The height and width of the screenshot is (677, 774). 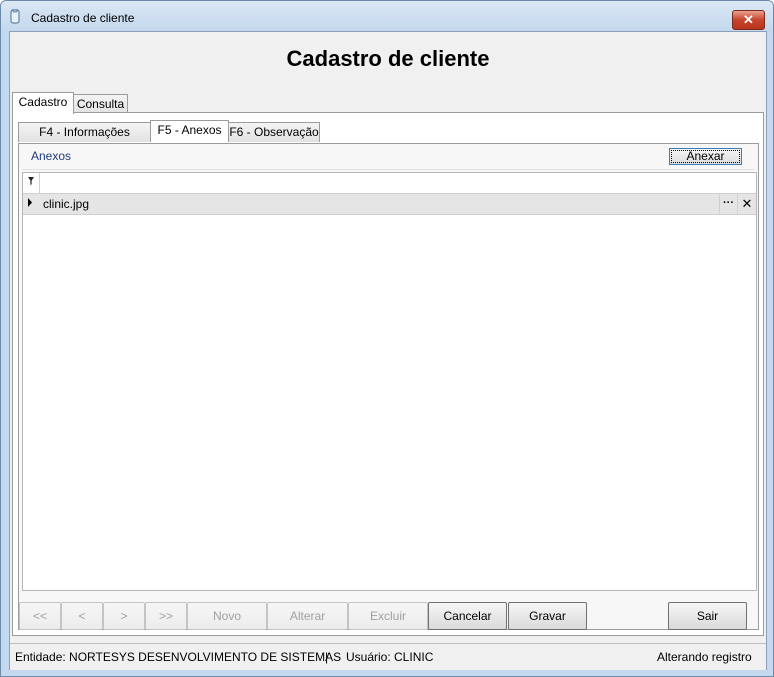 I want to click on status-mode: Alterando registro, so click(x=704, y=657).